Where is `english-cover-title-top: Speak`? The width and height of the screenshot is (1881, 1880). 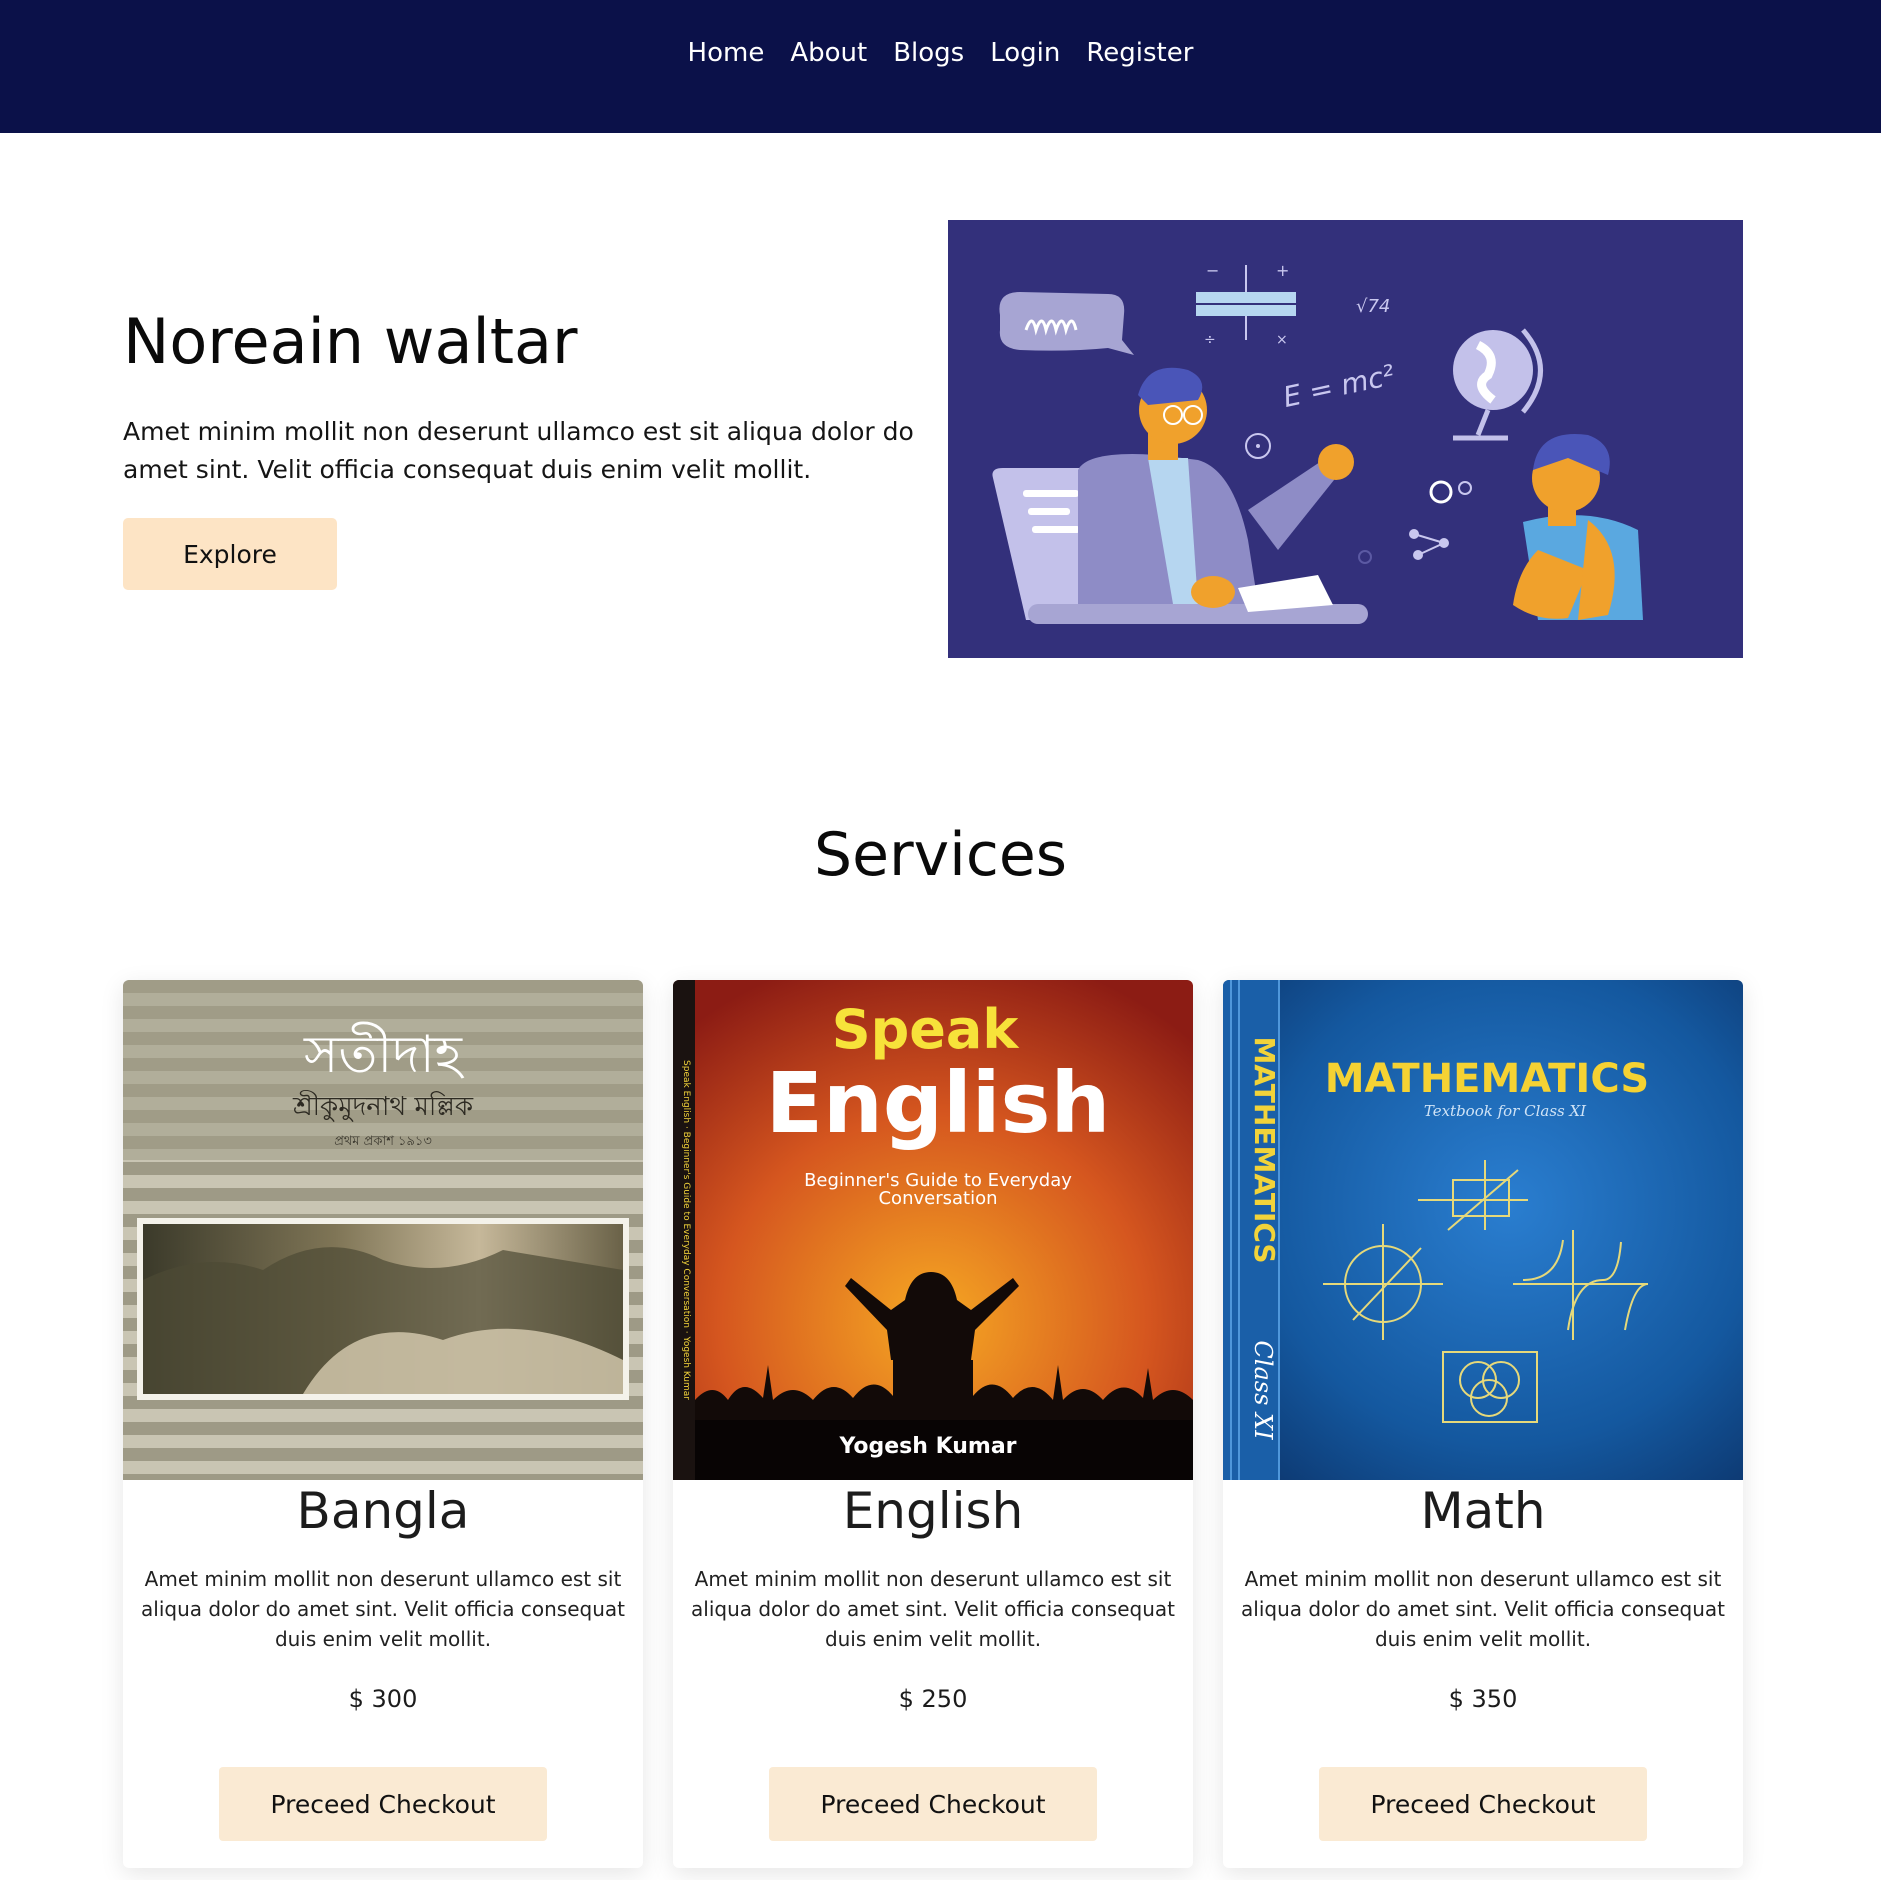 english-cover-title-top: Speak is located at coordinates (926, 1029).